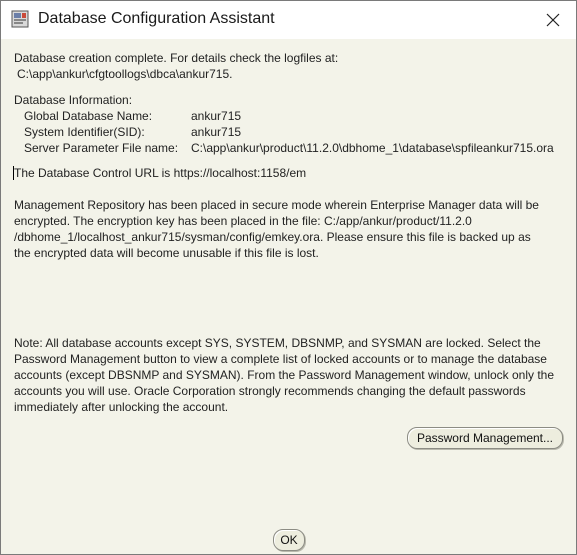 The width and height of the screenshot is (577, 555). I want to click on close-button, so click(553, 20).